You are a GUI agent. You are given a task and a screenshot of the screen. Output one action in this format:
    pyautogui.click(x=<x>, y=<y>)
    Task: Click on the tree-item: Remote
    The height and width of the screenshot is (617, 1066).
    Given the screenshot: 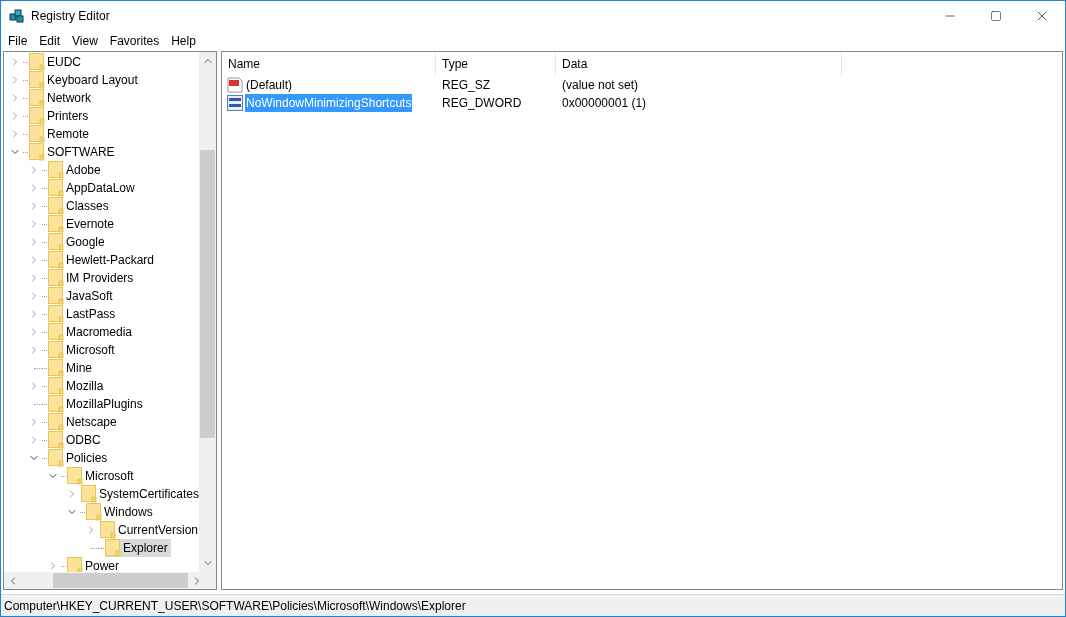 What is the action you would take?
    pyautogui.click(x=61, y=134)
    